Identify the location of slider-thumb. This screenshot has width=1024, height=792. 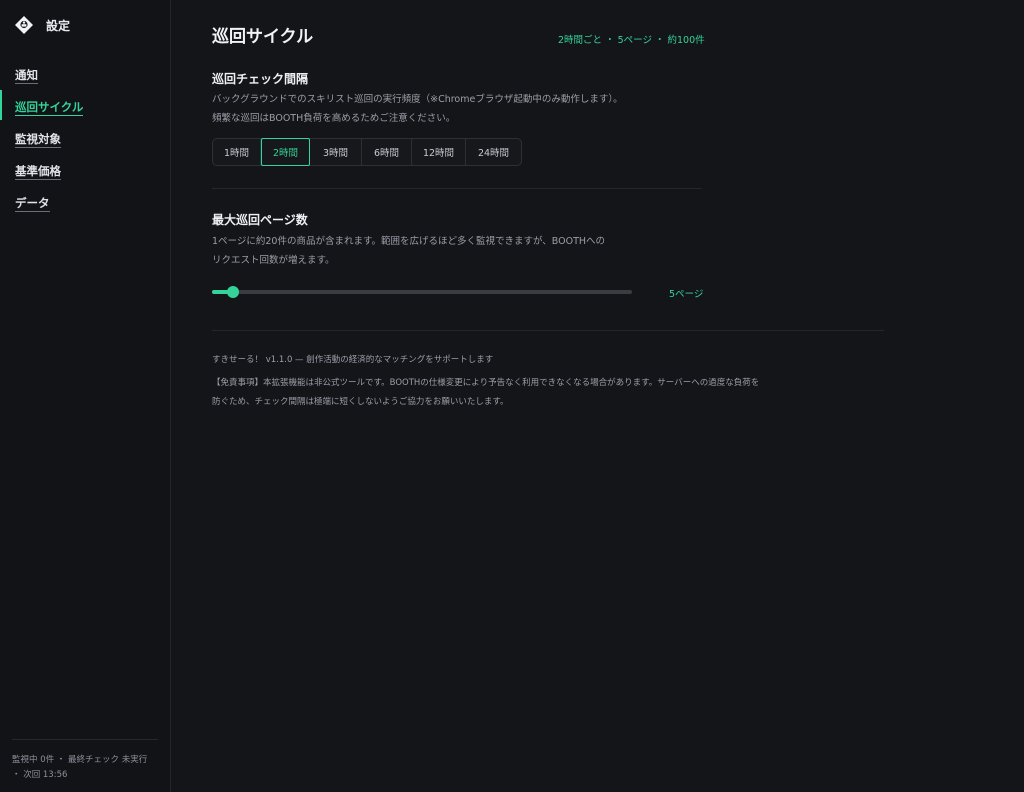
(233, 292).